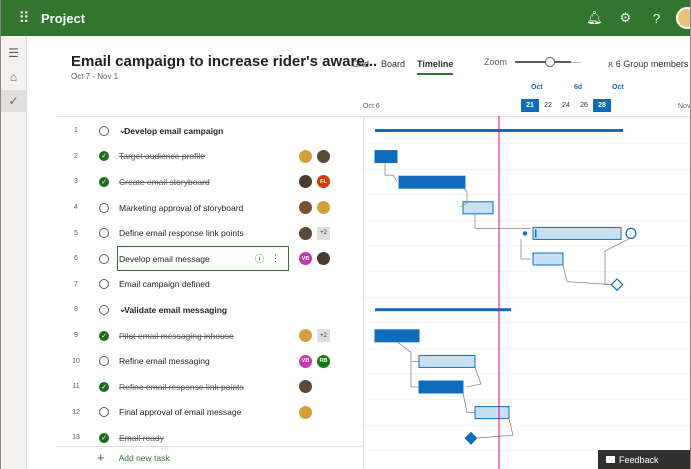  Describe the element at coordinates (241, 284) in the screenshot. I see `task-name: Email campaign defined` at that location.